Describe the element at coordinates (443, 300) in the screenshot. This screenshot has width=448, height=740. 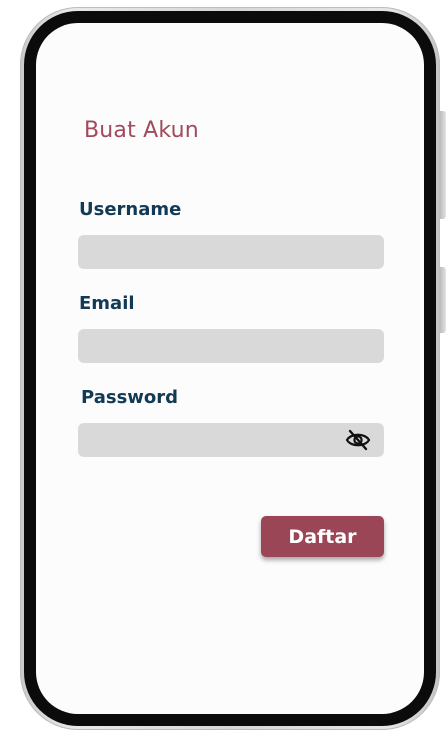
I see `side-button-power` at that location.